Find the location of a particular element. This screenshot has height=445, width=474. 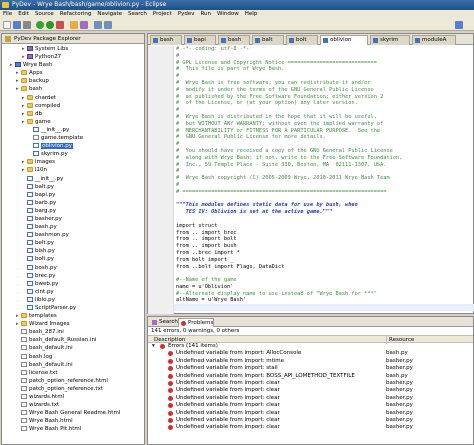

code-line: 39 is located at coordinates (324, 308).